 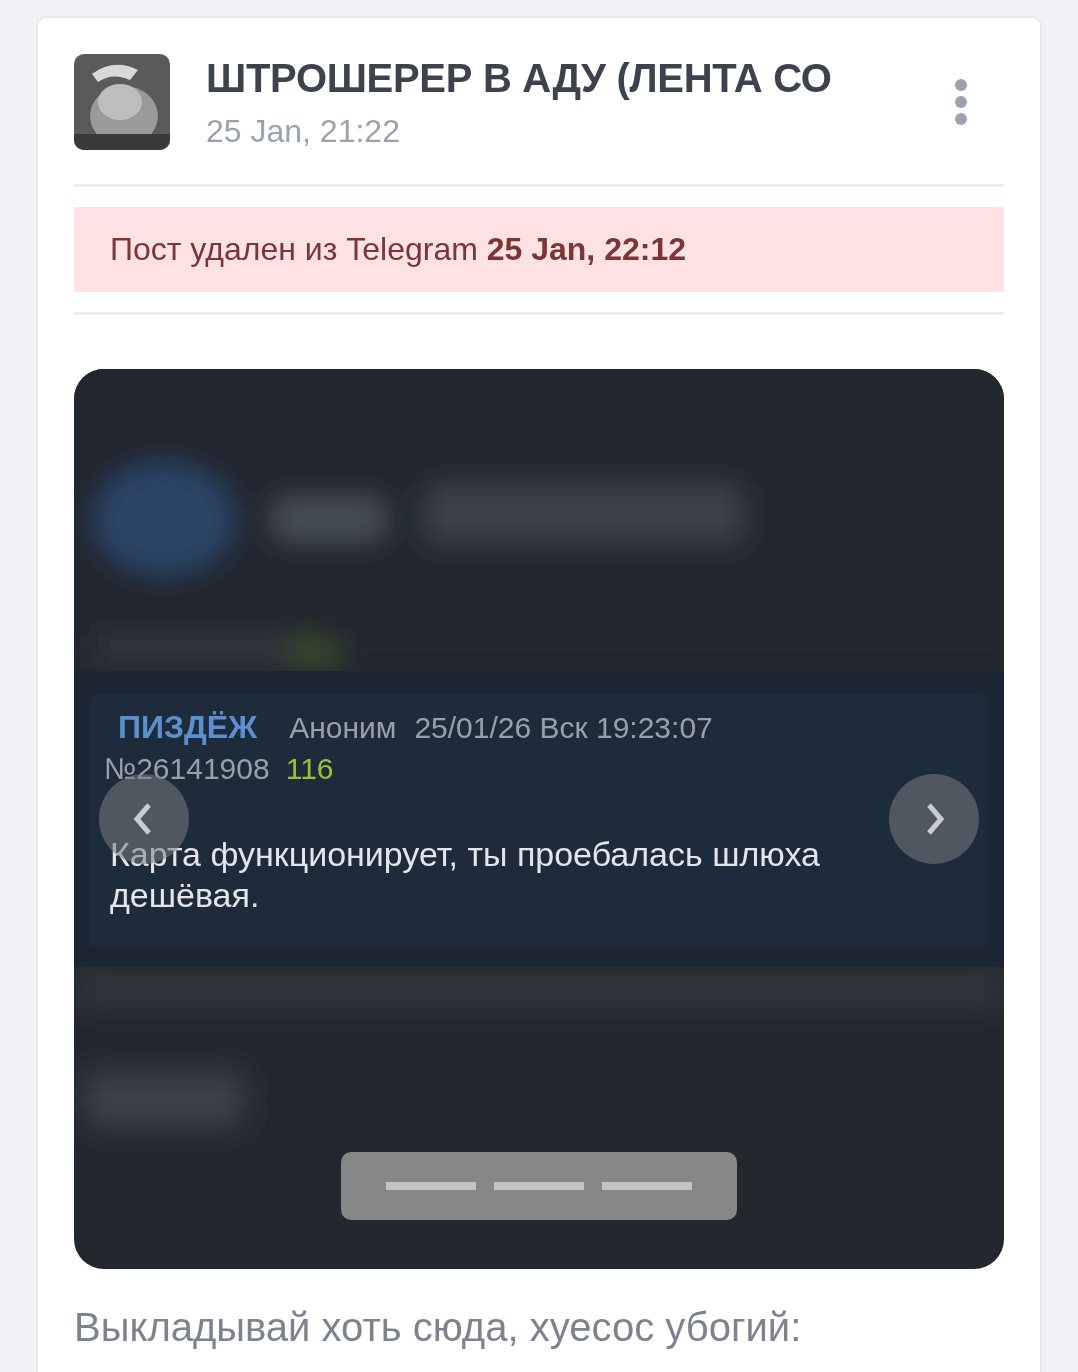 I want to click on post-date: 25 Jan, 21:22, so click(x=303, y=131).